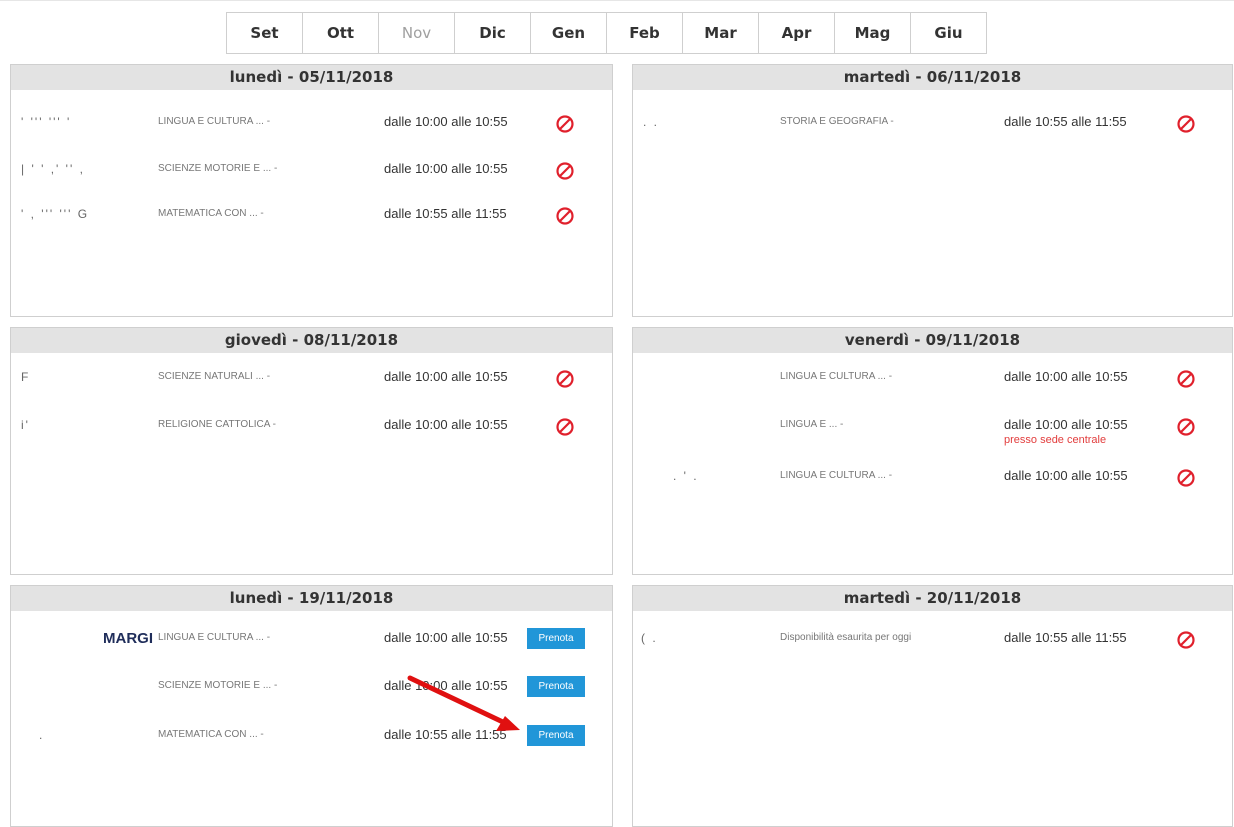 This screenshot has width=1234, height=827. I want to click on subject-label: RELIGIONE CATTOLICA -, so click(217, 424).